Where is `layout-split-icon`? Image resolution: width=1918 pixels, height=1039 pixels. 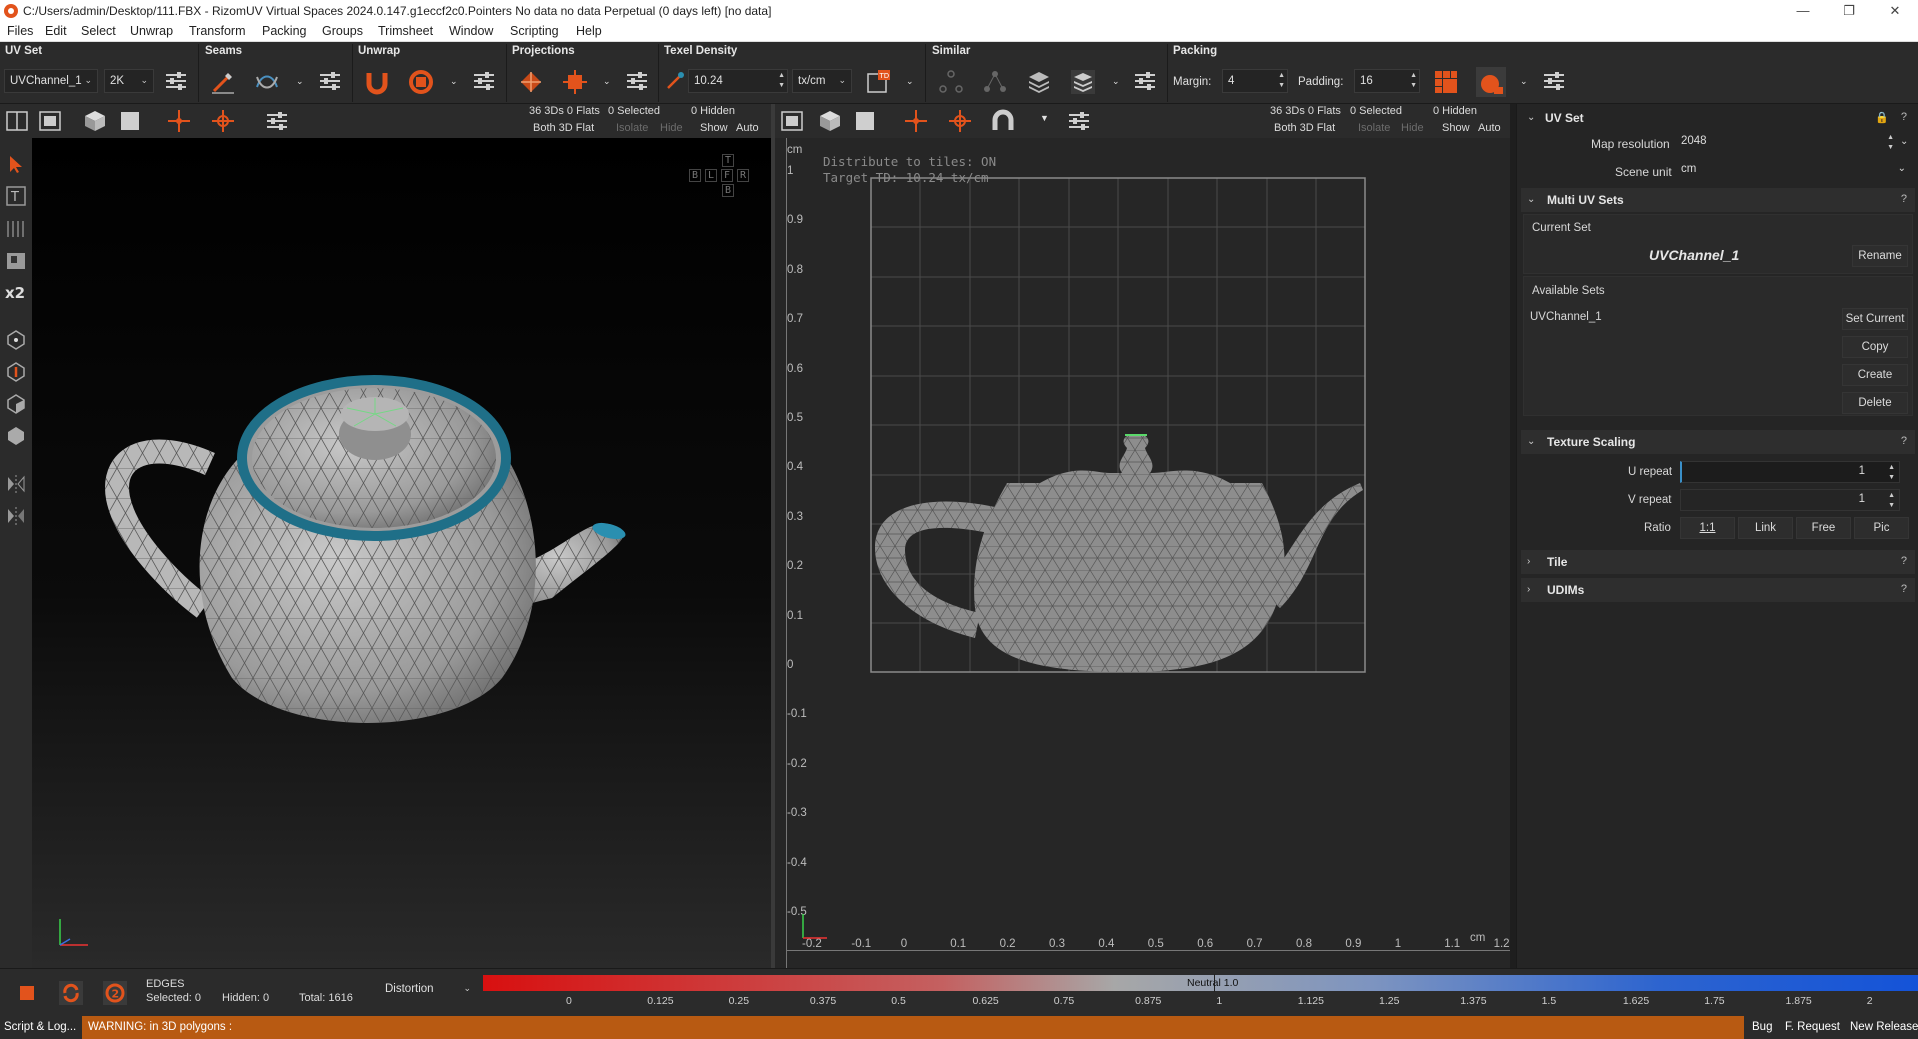
layout-split-icon is located at coordinates (17, 121).